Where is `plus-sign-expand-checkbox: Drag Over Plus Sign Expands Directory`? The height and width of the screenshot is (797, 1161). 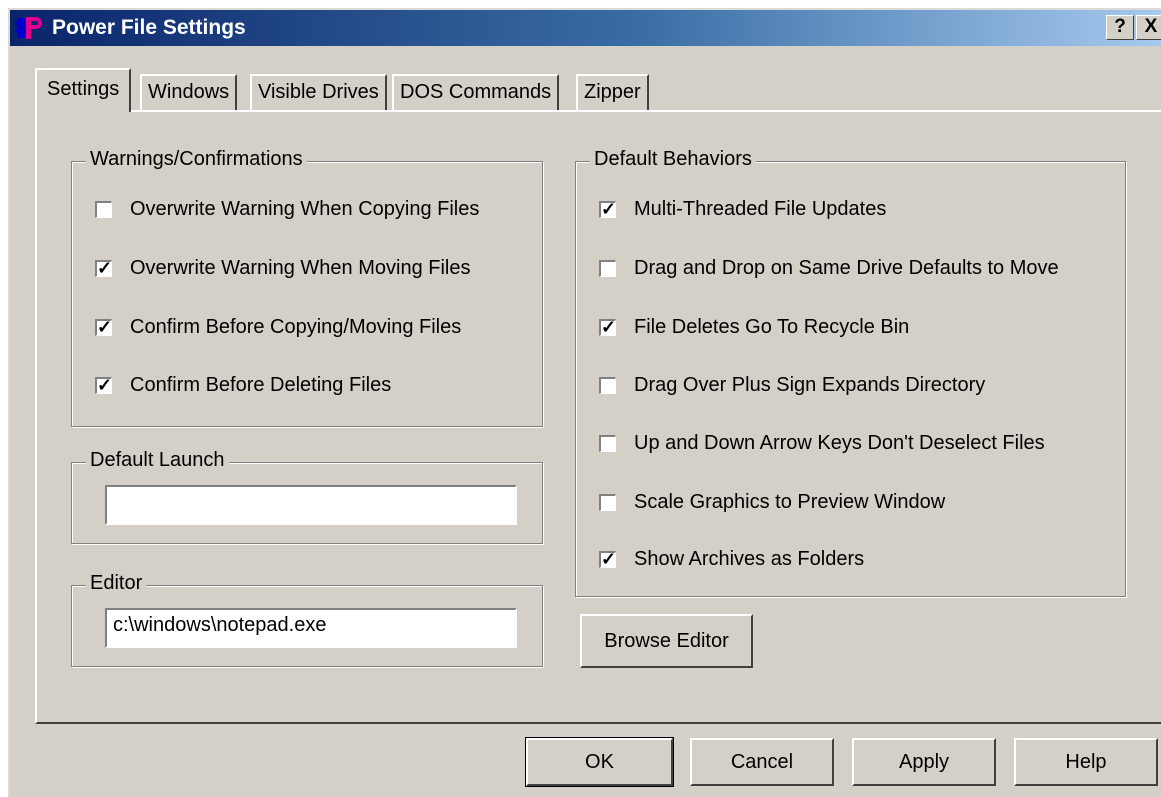
plus-sign-expand-checkbox: Drag Over Plus Sign Expands Directory is located at coordinates (792, 385).